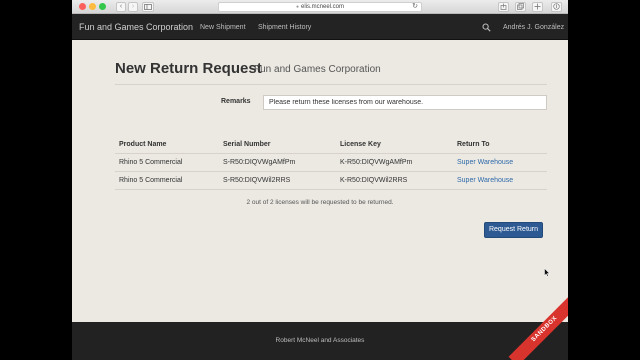 The width and height of the screenshot is (640, 360). I want to click on header-product-name: Product Name, so click(143, 144).